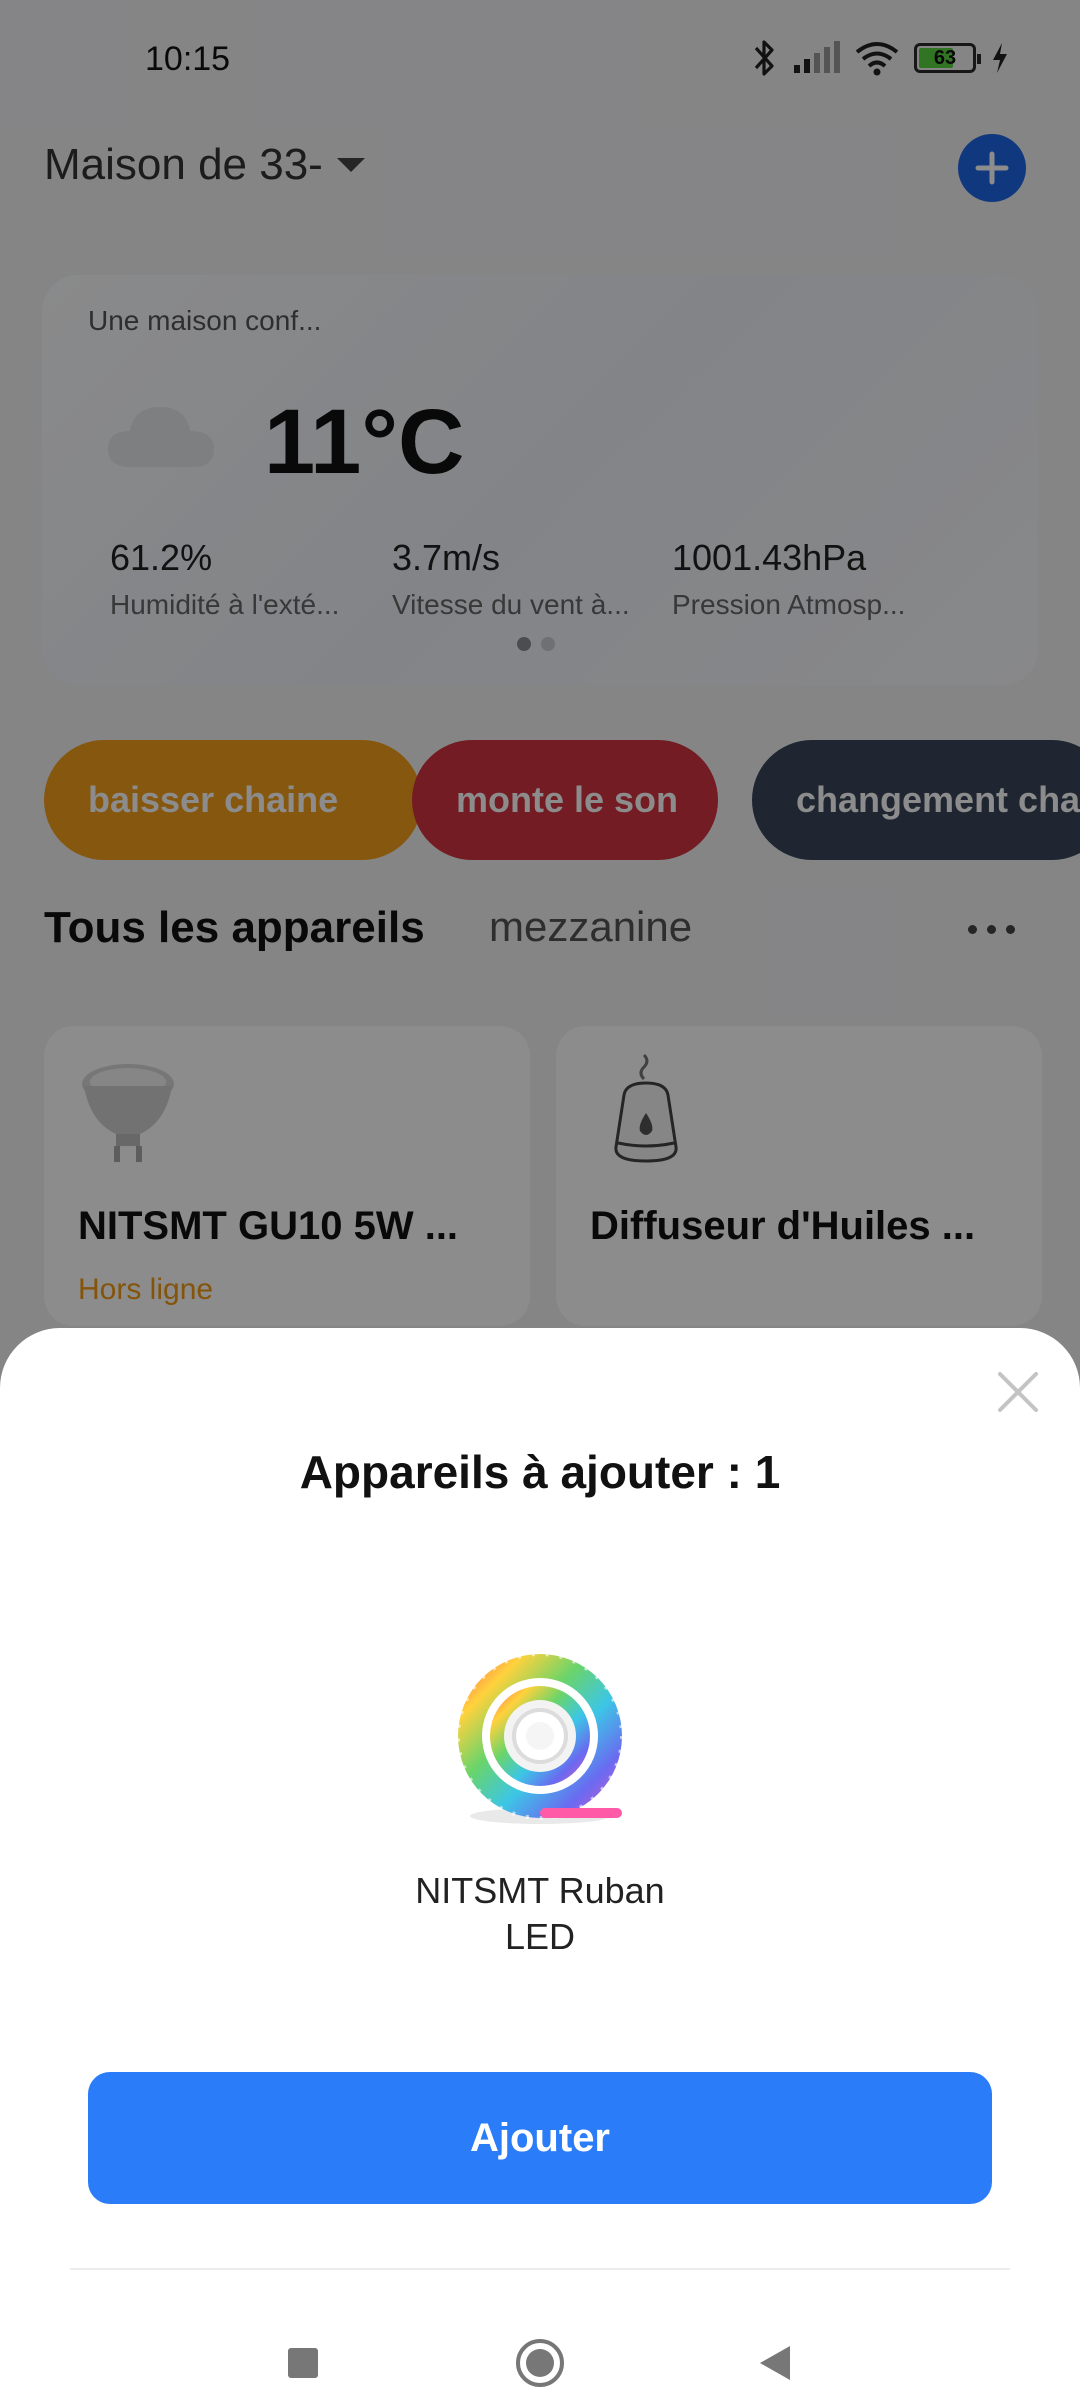 The width and height of the screenshot is (1080, 2400). What do you see at coordinates (540, 2269) in the screenshot?
I see `divider` at bounding box center [540, 2269].